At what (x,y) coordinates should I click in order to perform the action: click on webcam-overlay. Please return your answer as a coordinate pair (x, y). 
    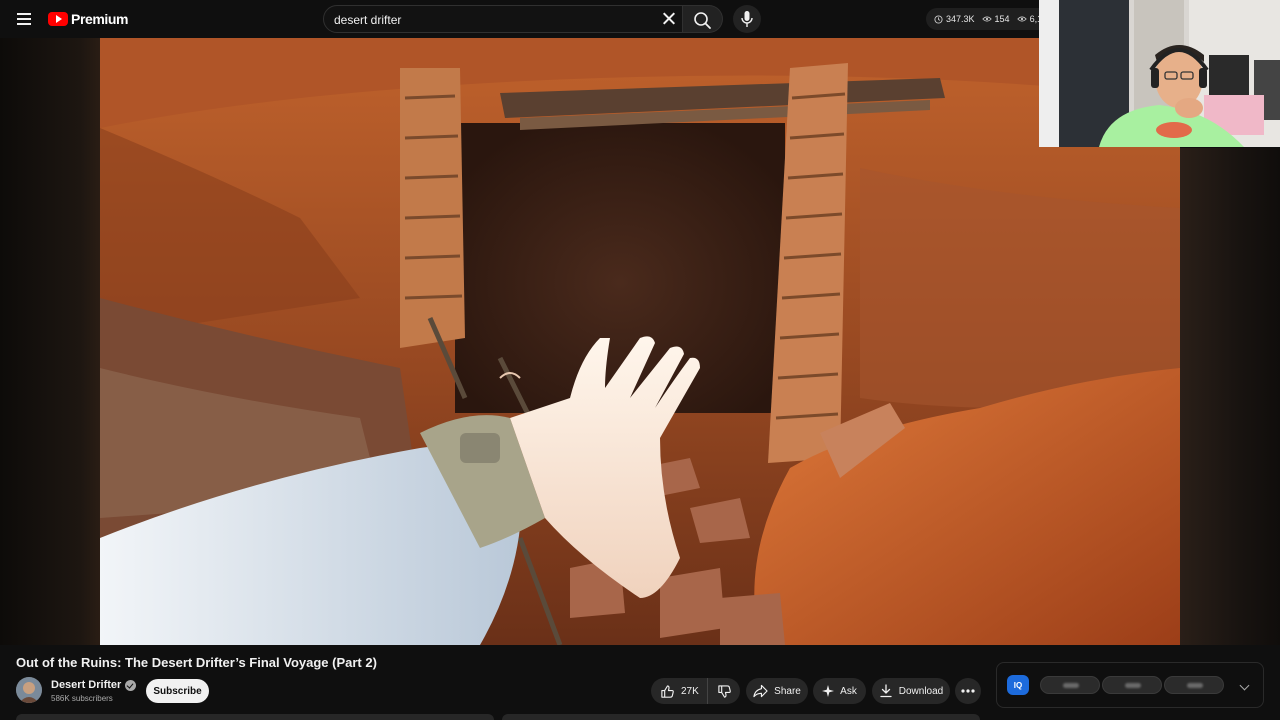
    Looking at the image, I should click on (1159, 73).